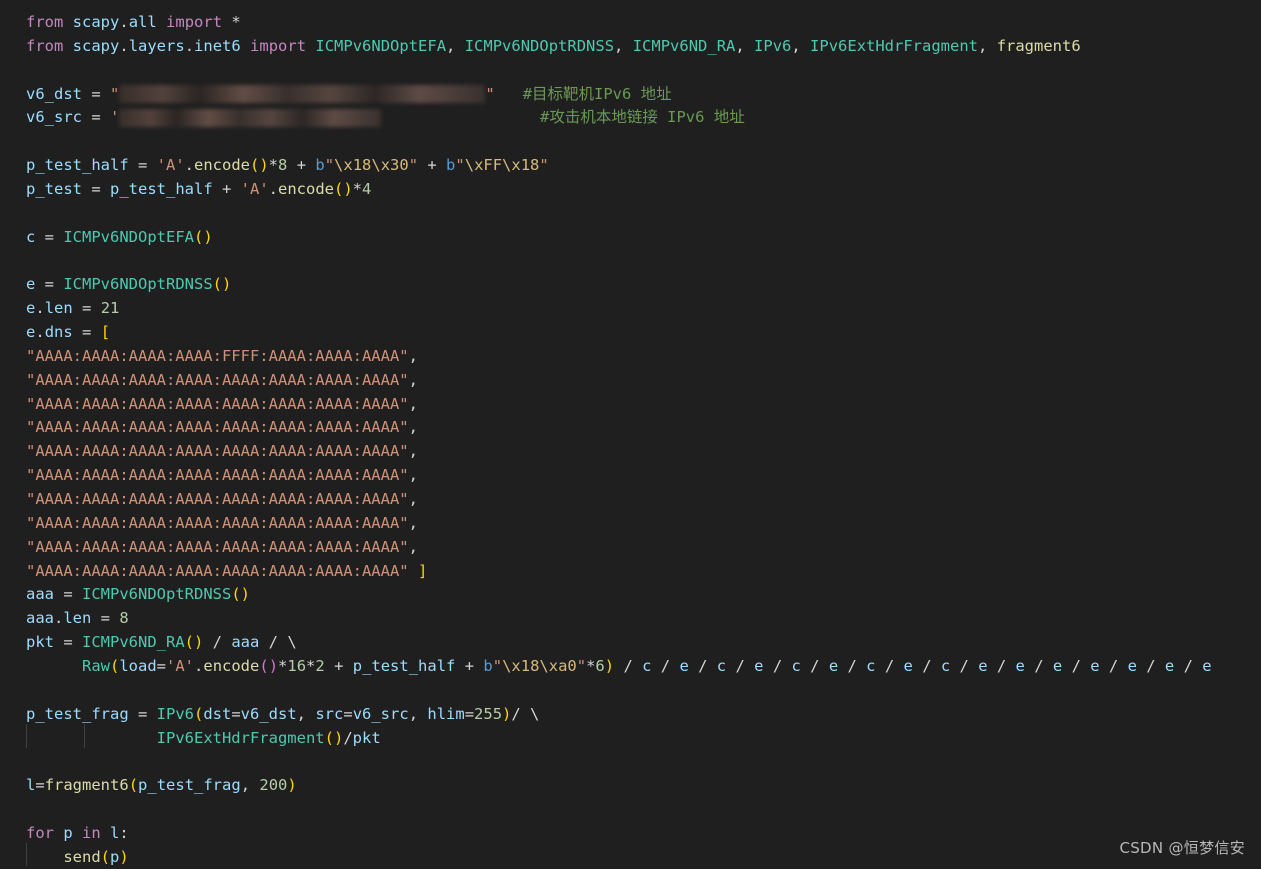 This screenshot has height=869, width=1261. I want to click on code-token: v6_src, so click(380, 713).